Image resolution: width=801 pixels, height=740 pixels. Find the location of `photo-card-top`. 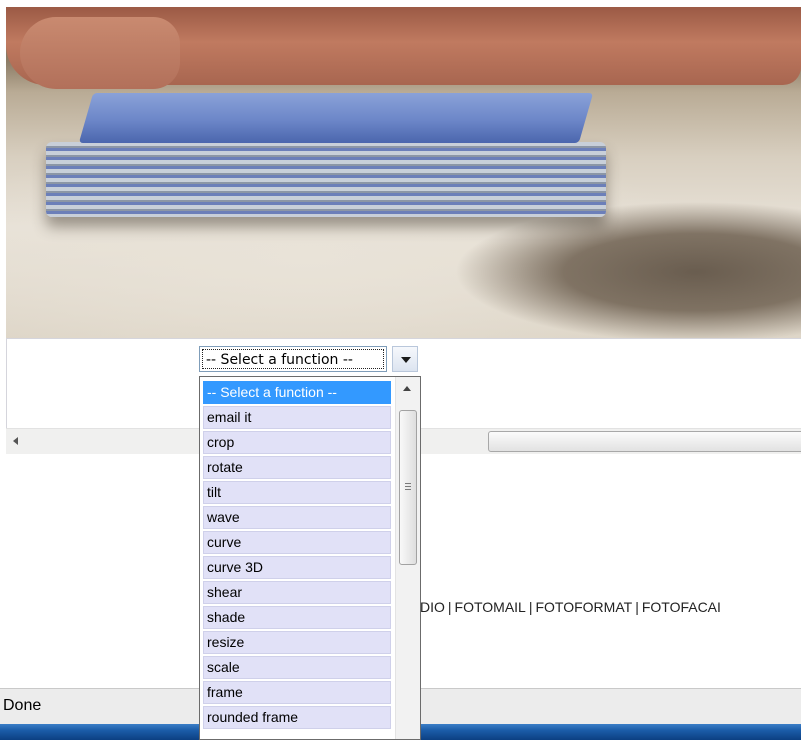

photo-card-top is located at coordinates (336, 118).